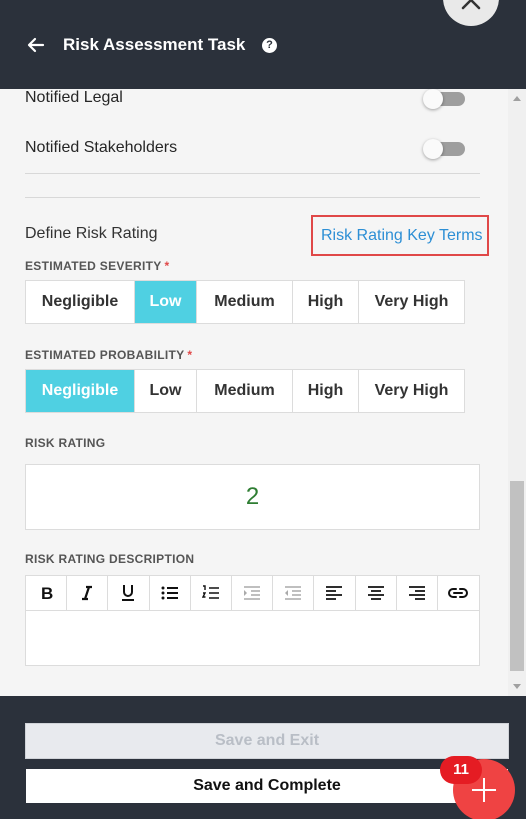  What do you see at coordinates (80, 391) in the screenshot?
I see `probability-option-negligible: Negligible` at bounding box center [80, 391].